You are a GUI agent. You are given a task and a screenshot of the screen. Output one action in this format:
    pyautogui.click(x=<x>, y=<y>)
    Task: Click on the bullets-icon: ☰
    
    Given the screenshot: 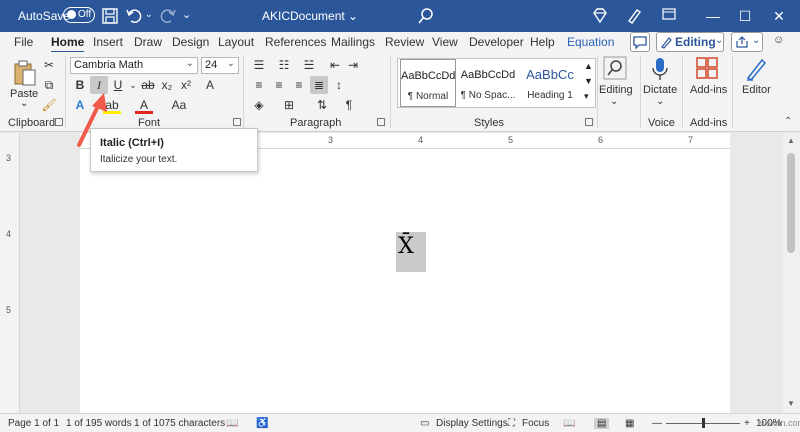 What is the action you would take?
    pyautogui.click(x=259, y=65)
    